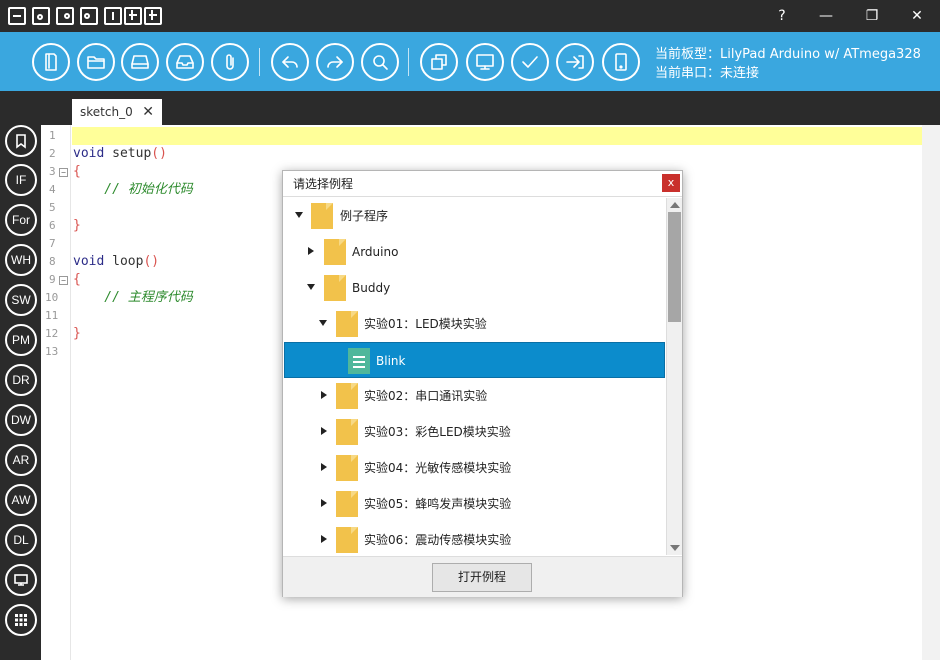 This screenshot has width=940, height=660. I want to click on tree-node-buddy: Buddy, so click(474, 288).